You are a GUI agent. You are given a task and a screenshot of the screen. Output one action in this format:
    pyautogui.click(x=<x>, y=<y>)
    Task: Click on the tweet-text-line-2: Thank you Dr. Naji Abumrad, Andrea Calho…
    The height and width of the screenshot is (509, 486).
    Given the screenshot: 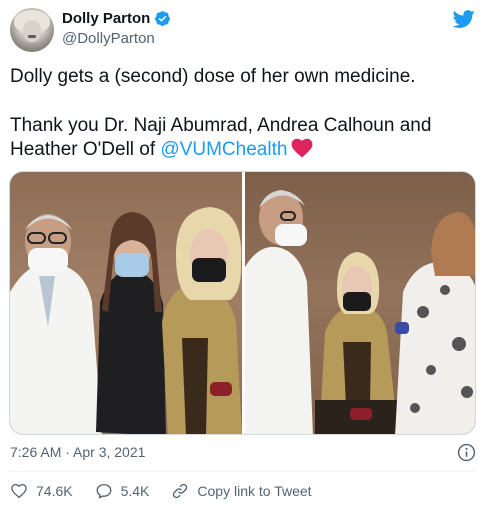 What is the action you would take?
    pyautogui.click(x=221, y=125)
    